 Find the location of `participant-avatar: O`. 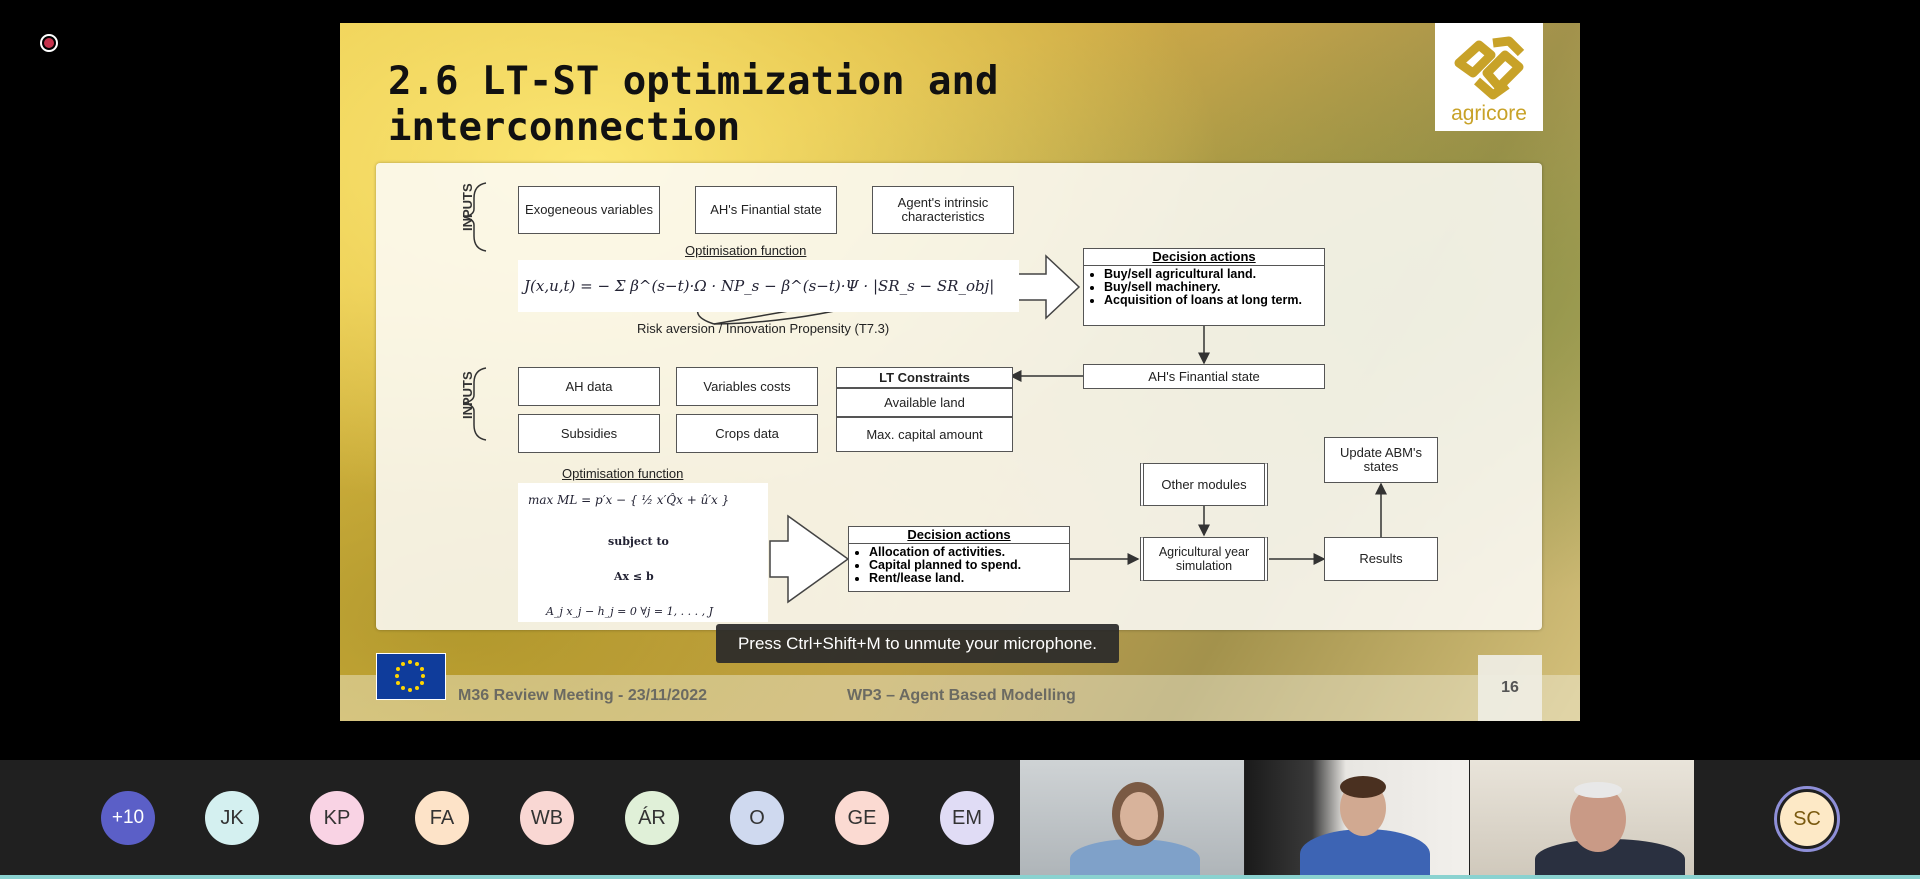

participant-avatar: O is located at coordinates (757, 818).